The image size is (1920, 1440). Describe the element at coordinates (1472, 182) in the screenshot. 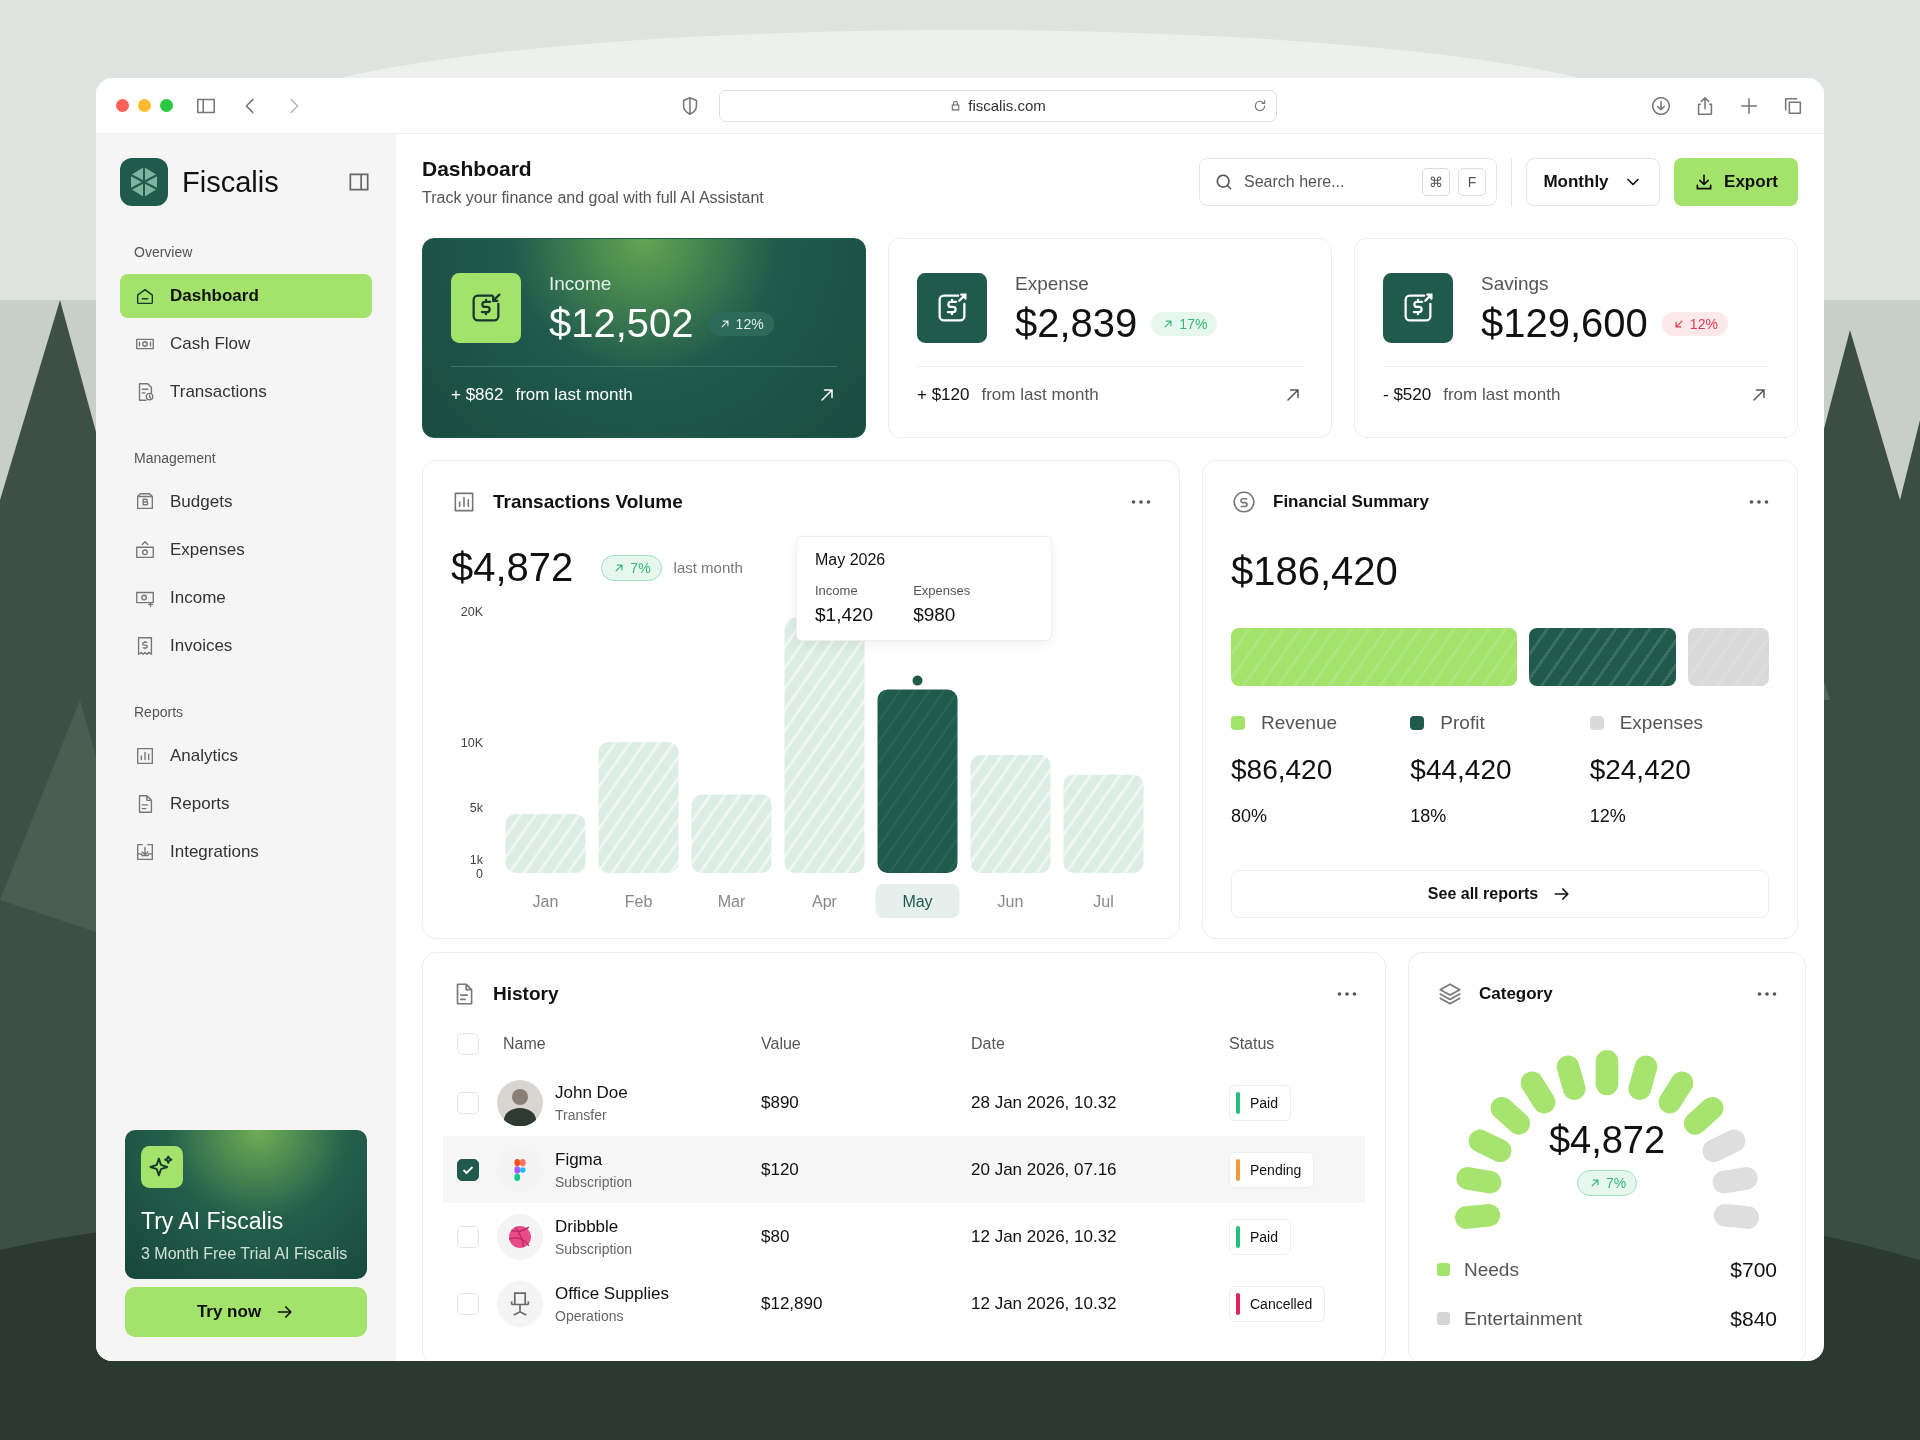

I see `shortcut-key: F` at that location.